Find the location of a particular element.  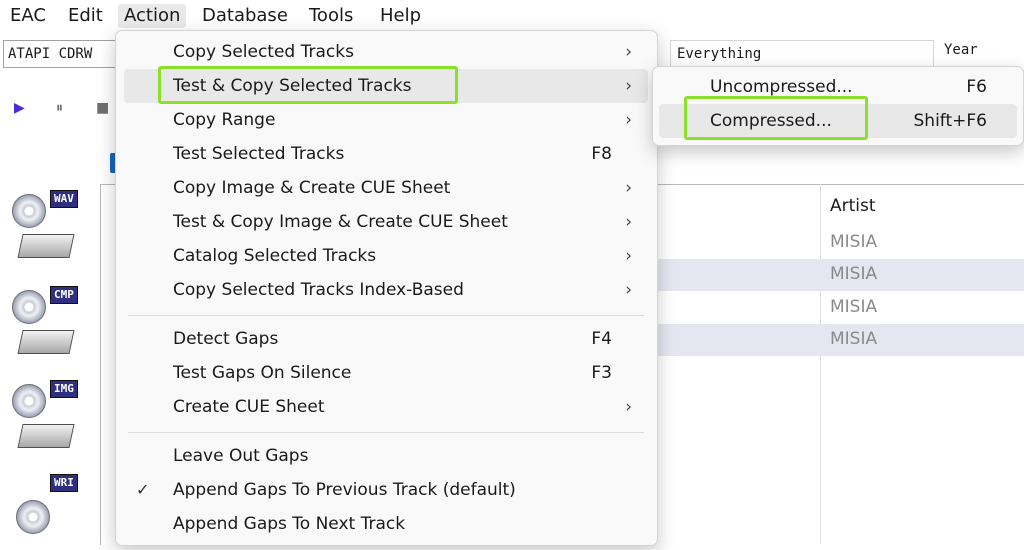

menu-item-append-gaps-next: Append Gaps To Next Track is located at coordinates (386, 524).